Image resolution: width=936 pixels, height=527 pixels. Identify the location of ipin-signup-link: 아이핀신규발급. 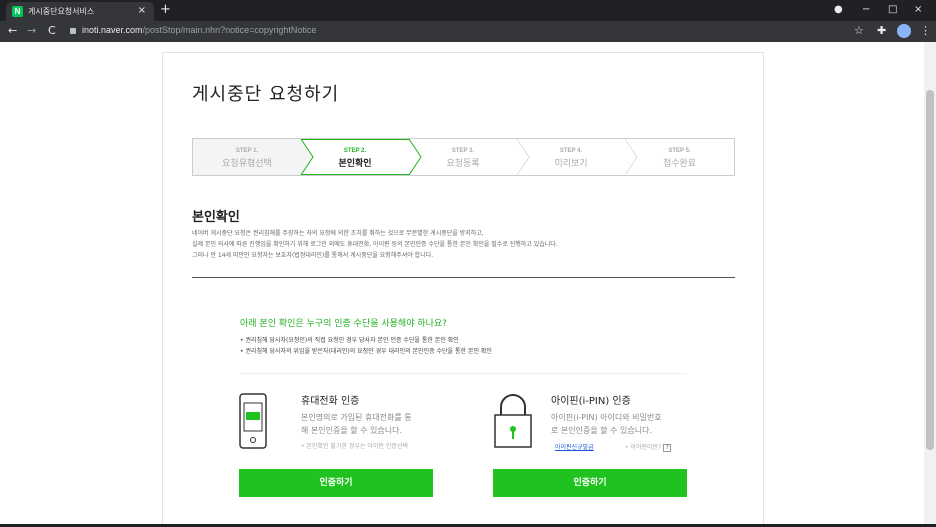
(574, 446).